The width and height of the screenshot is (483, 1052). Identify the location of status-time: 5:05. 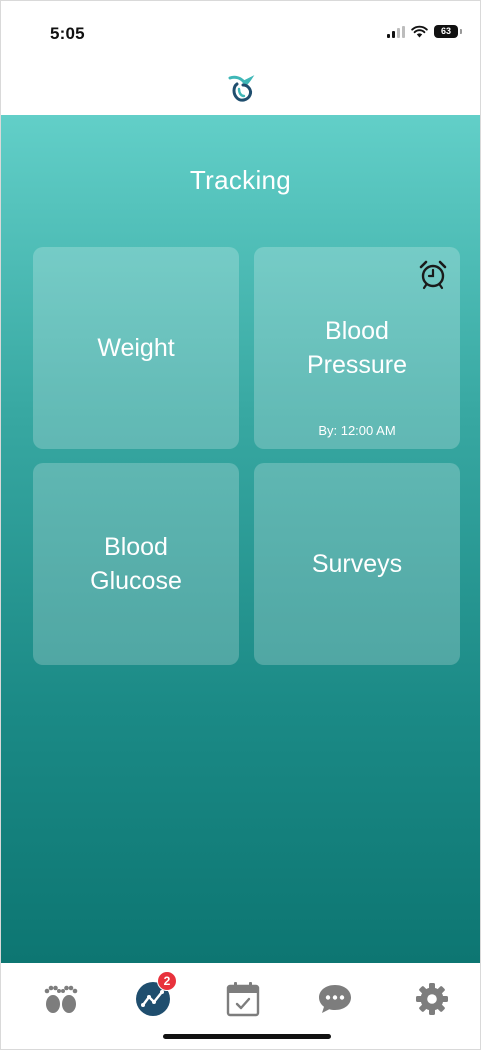
(67, 33).